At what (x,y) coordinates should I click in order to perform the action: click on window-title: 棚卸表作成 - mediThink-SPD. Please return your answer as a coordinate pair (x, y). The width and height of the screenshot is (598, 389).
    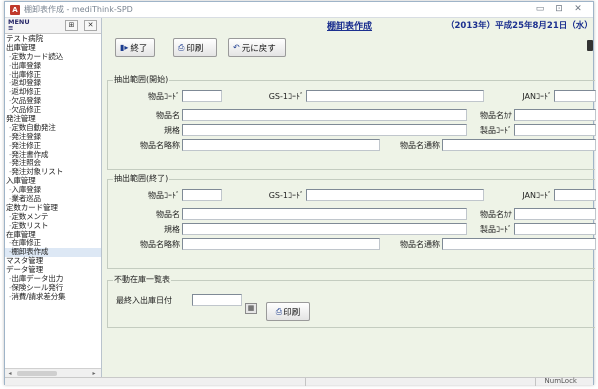
    Looking at the image, I should click on (78, 9).